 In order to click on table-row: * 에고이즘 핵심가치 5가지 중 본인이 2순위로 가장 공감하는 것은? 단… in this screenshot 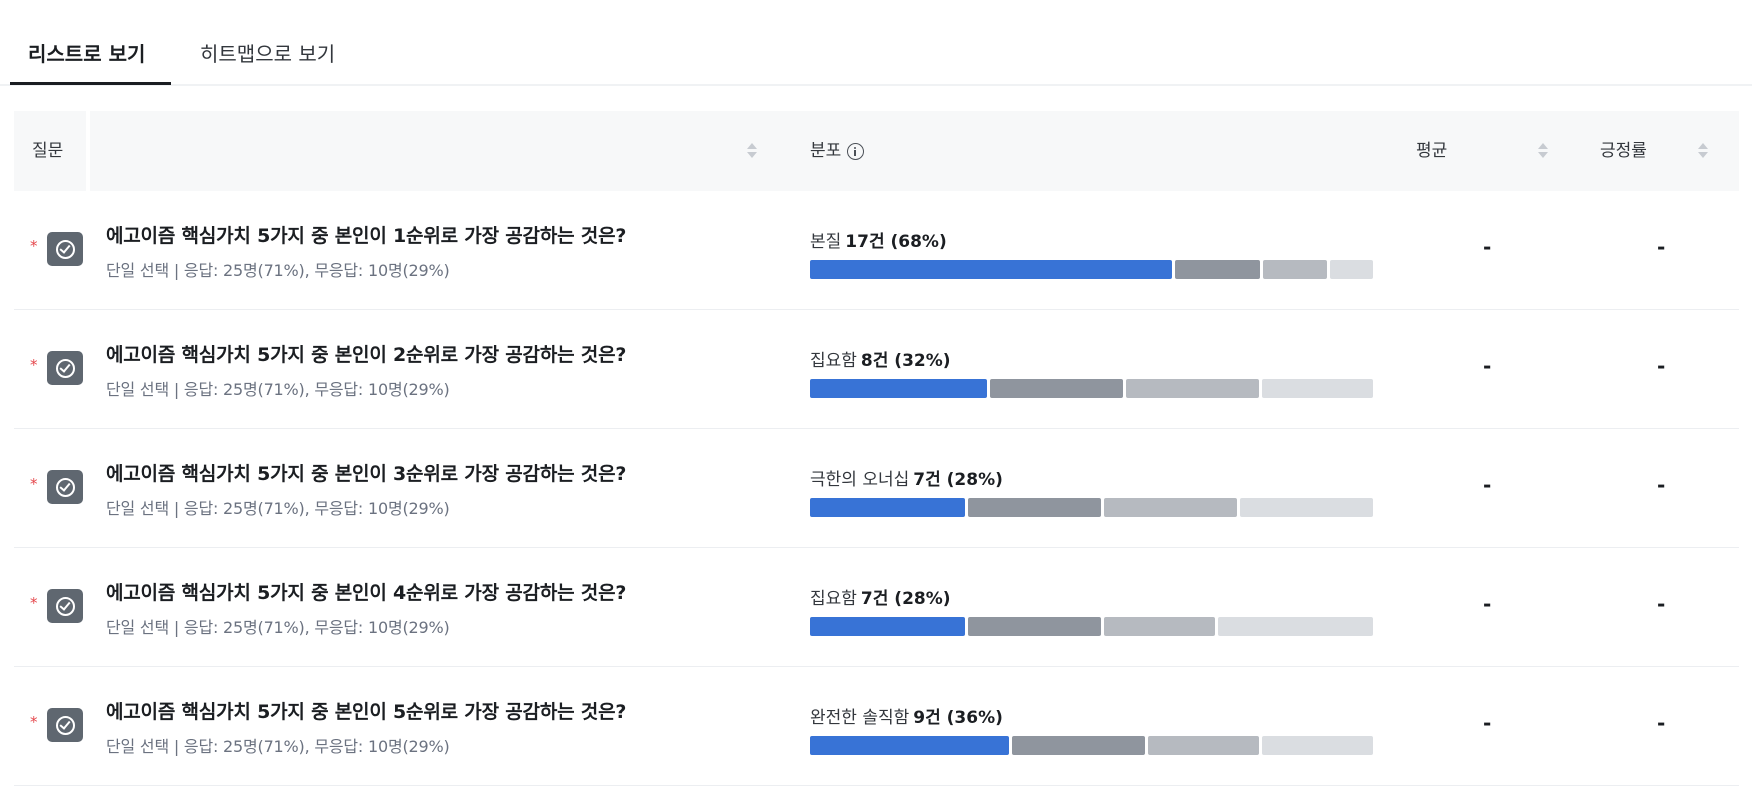, I will do `click(876, 369)`.